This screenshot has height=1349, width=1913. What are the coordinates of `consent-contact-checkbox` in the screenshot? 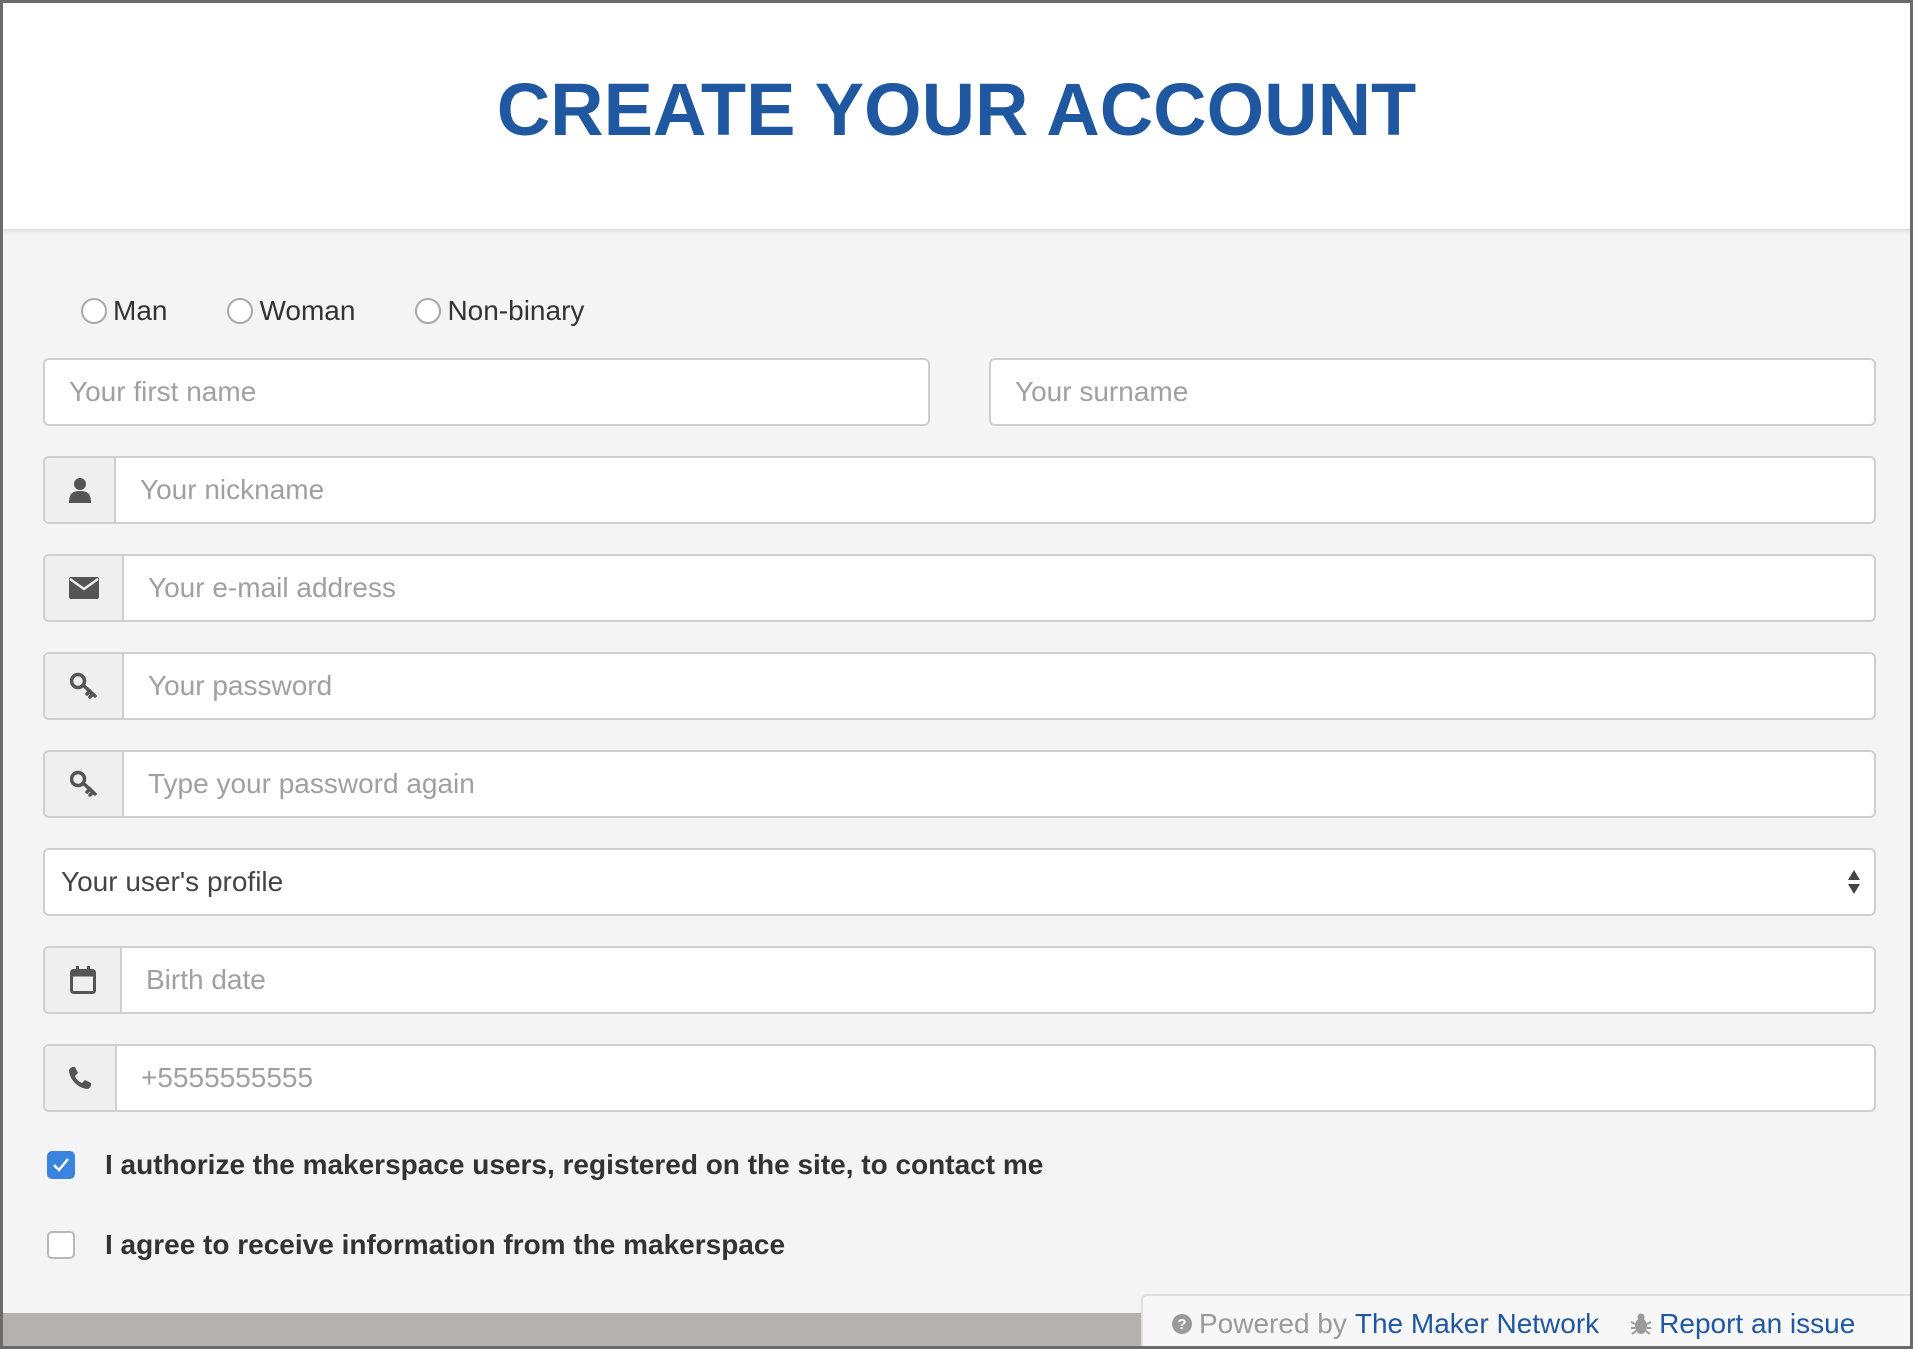 It's located at (61, 1165).